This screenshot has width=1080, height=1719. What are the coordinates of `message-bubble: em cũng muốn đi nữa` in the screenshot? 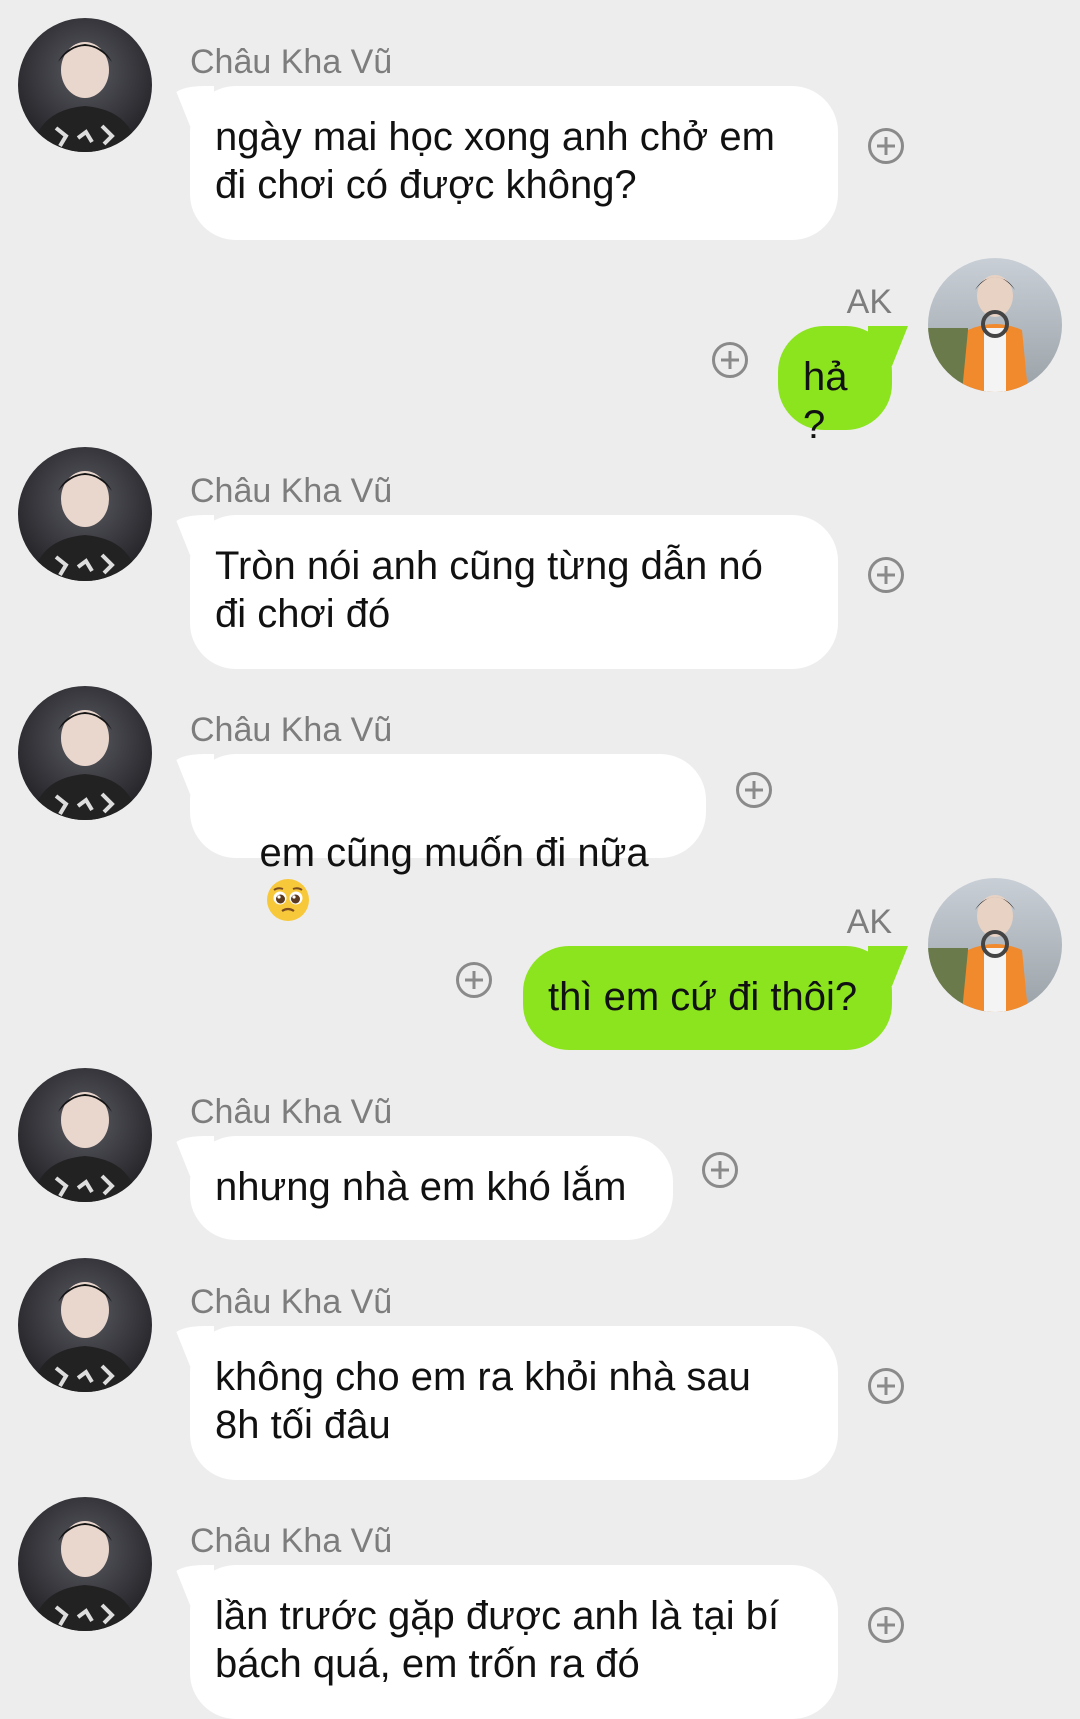 It's located at (448, 837).